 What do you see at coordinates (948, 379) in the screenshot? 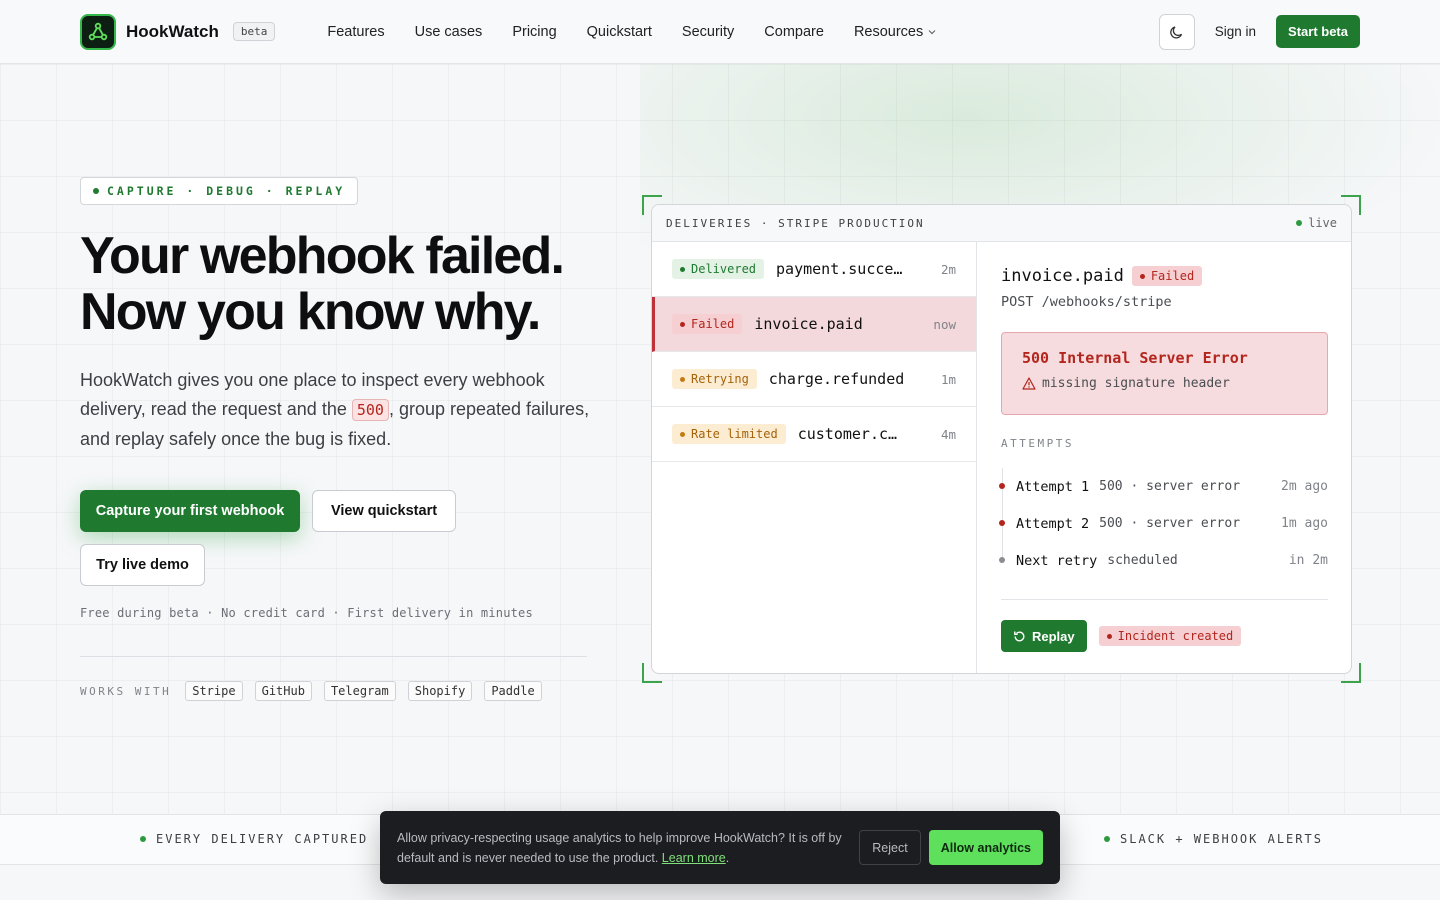
I see `event-time: 1m` at bounding box center [948, 379].